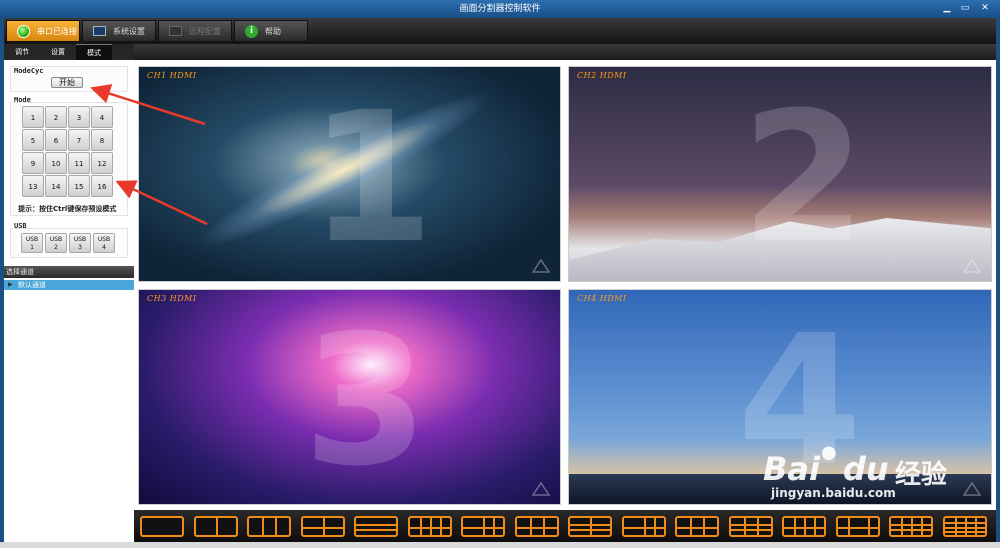  What do you see at coordinates (80, 243) in the screenshot?
I see `usb-button-3: USB 3` at bounding box center [80, 243].